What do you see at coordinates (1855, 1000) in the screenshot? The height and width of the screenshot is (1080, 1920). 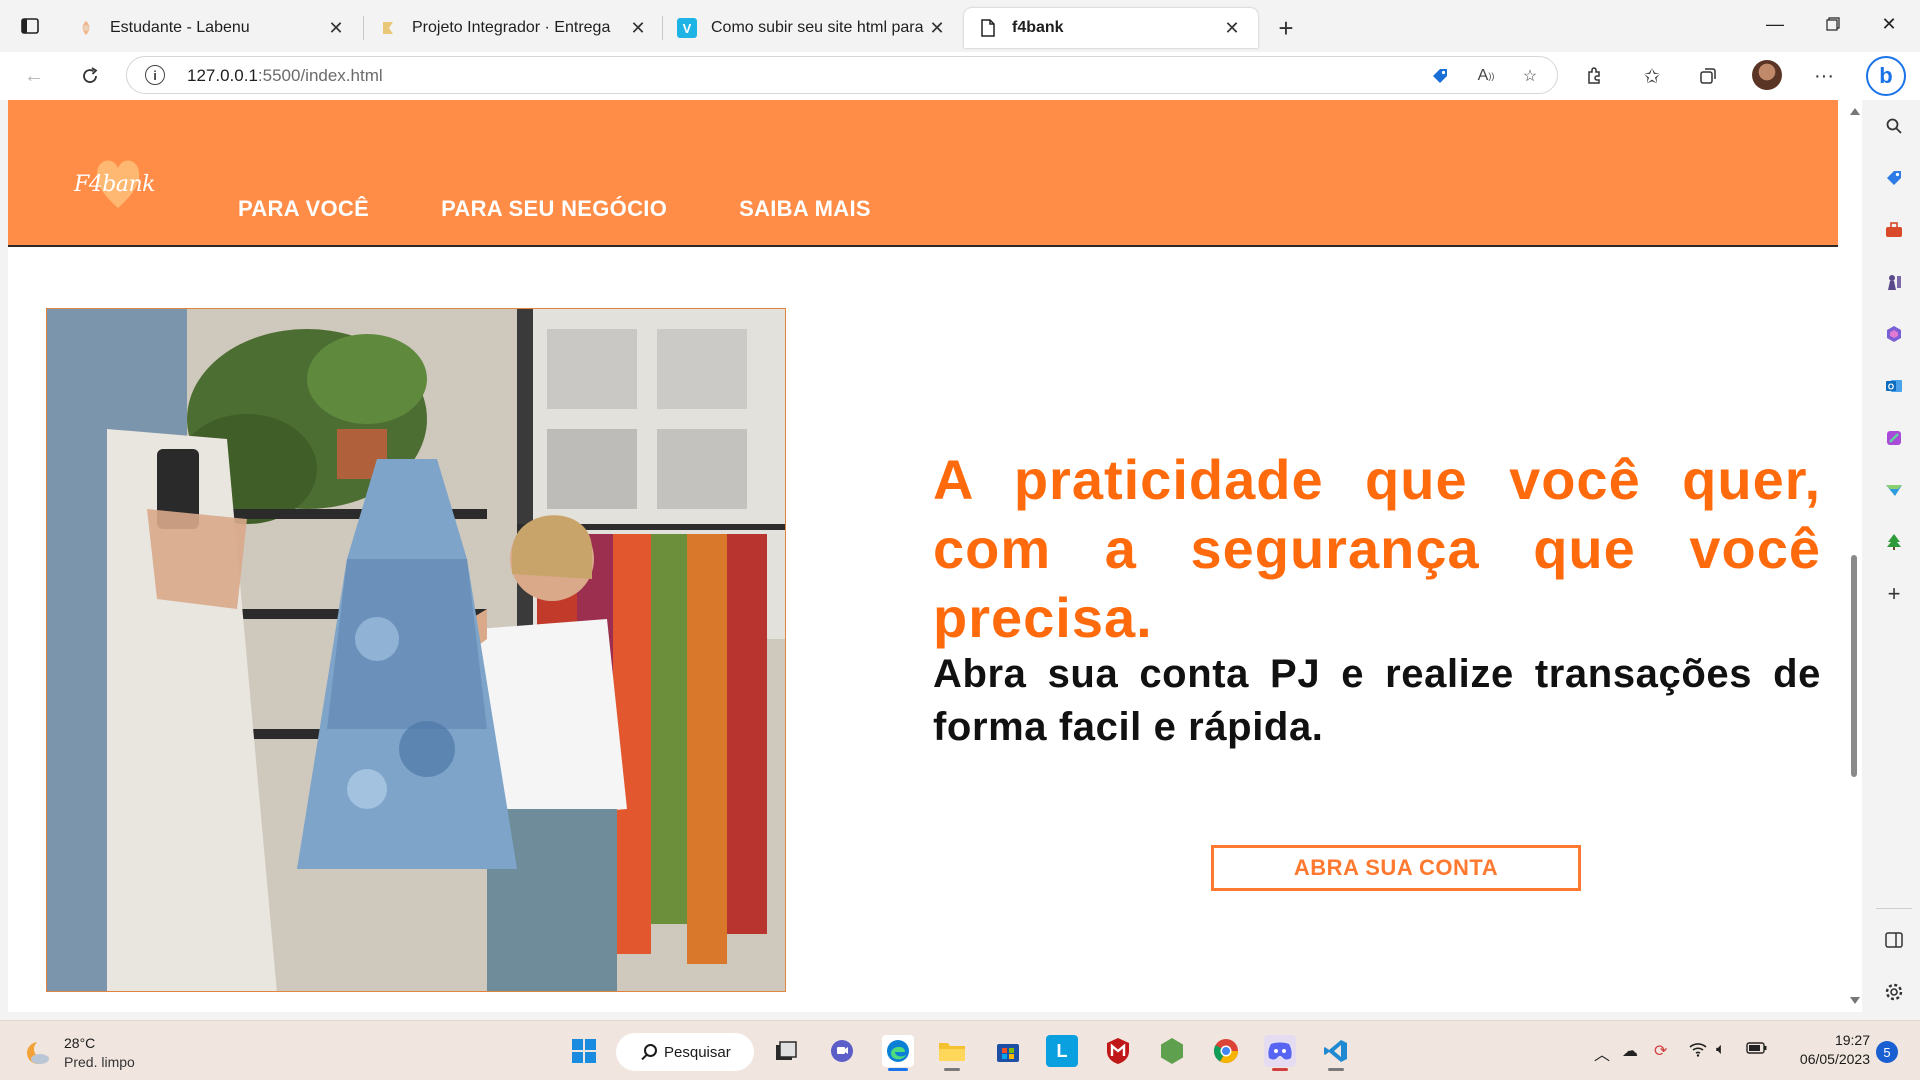 I see `scroll-down-icon` at bounding box center [1855, 1000].